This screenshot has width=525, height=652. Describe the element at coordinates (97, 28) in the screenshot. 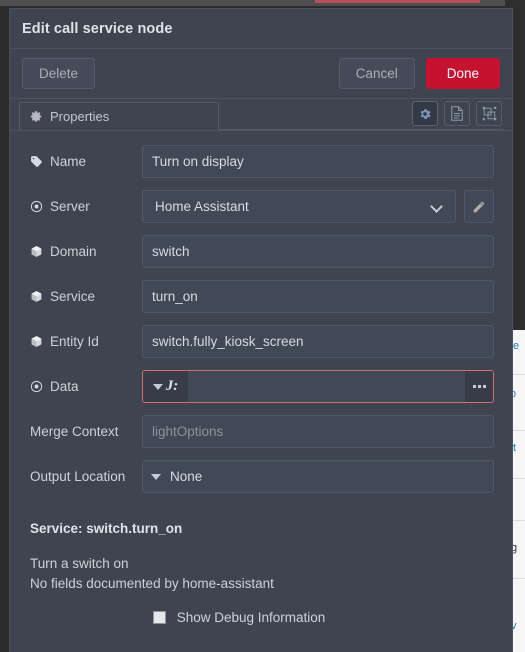

I see `dialog-title: Edit call service node` at that location.